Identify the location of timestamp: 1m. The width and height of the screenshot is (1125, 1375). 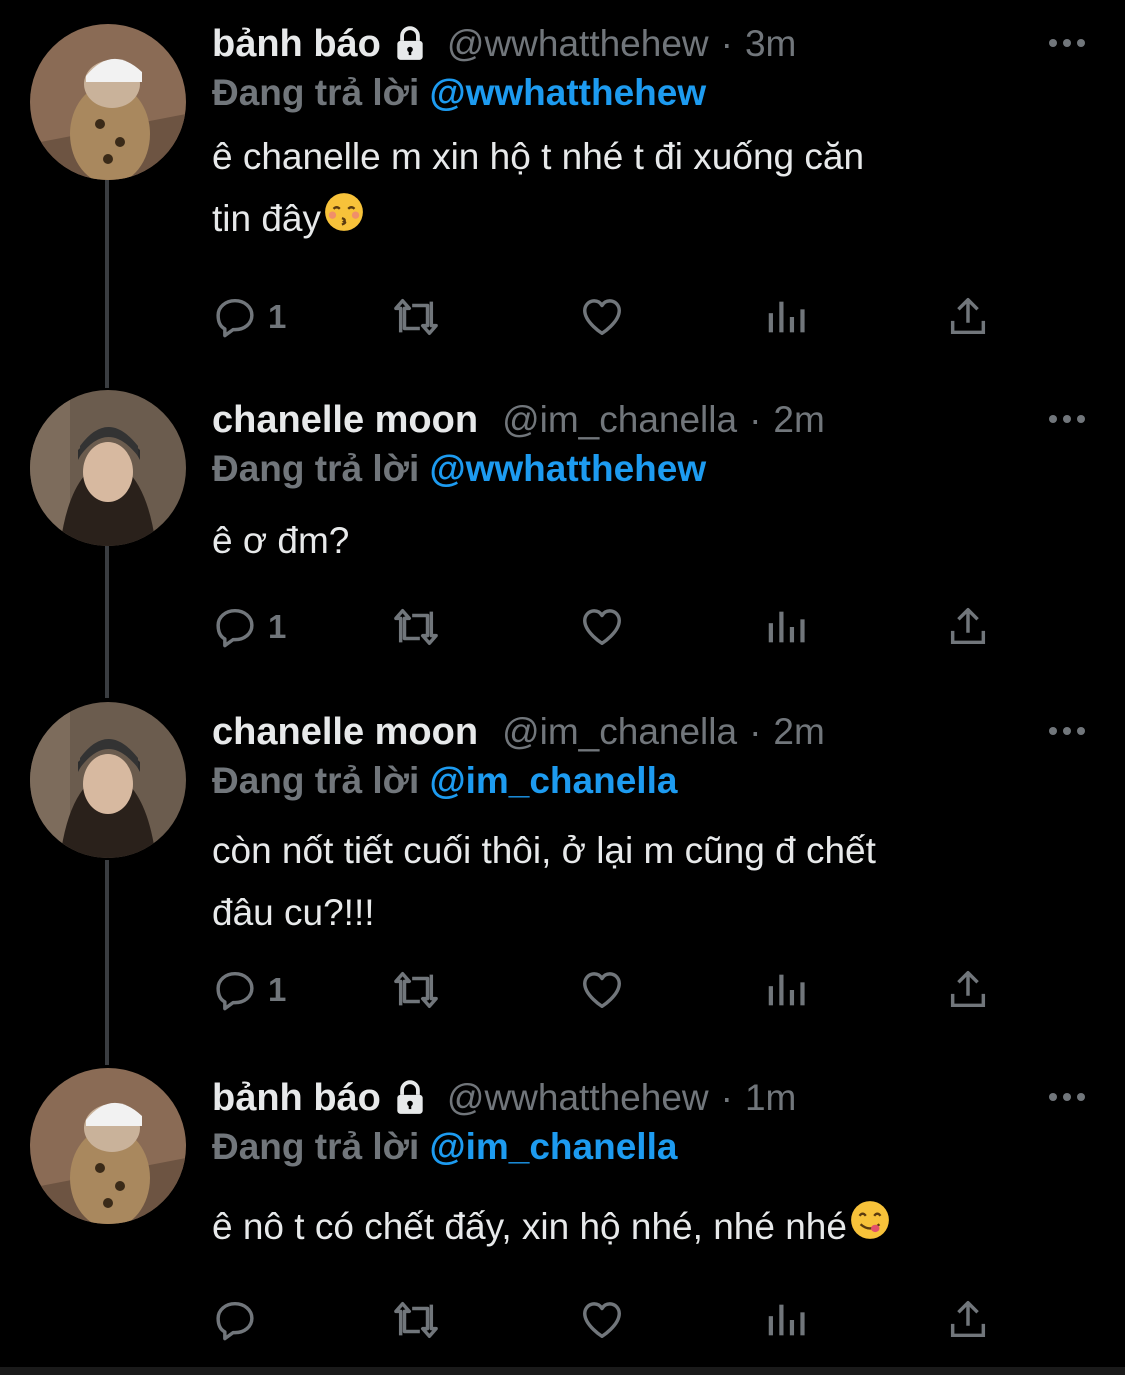
(770, 1098).